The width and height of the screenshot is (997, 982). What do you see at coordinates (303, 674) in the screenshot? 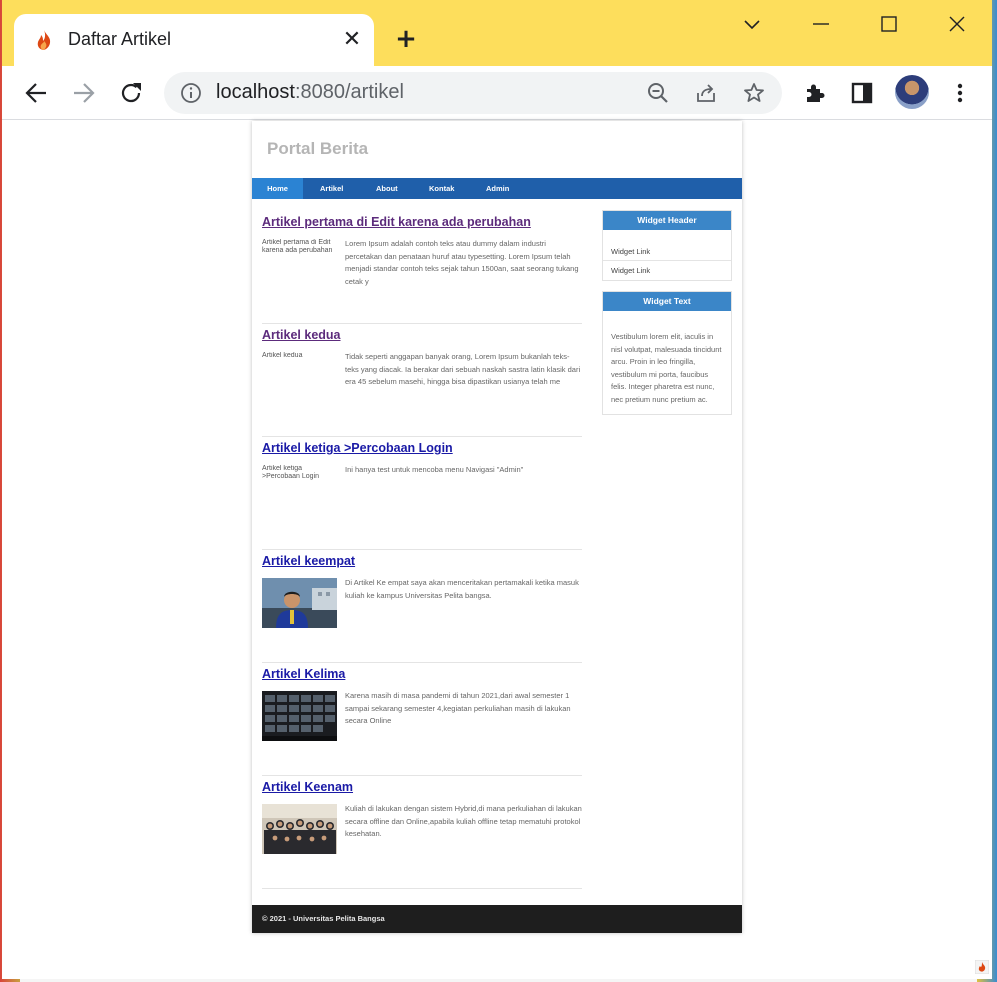
I see `article-title-link: Artikel Kelima` at bounding box center [303, 674].